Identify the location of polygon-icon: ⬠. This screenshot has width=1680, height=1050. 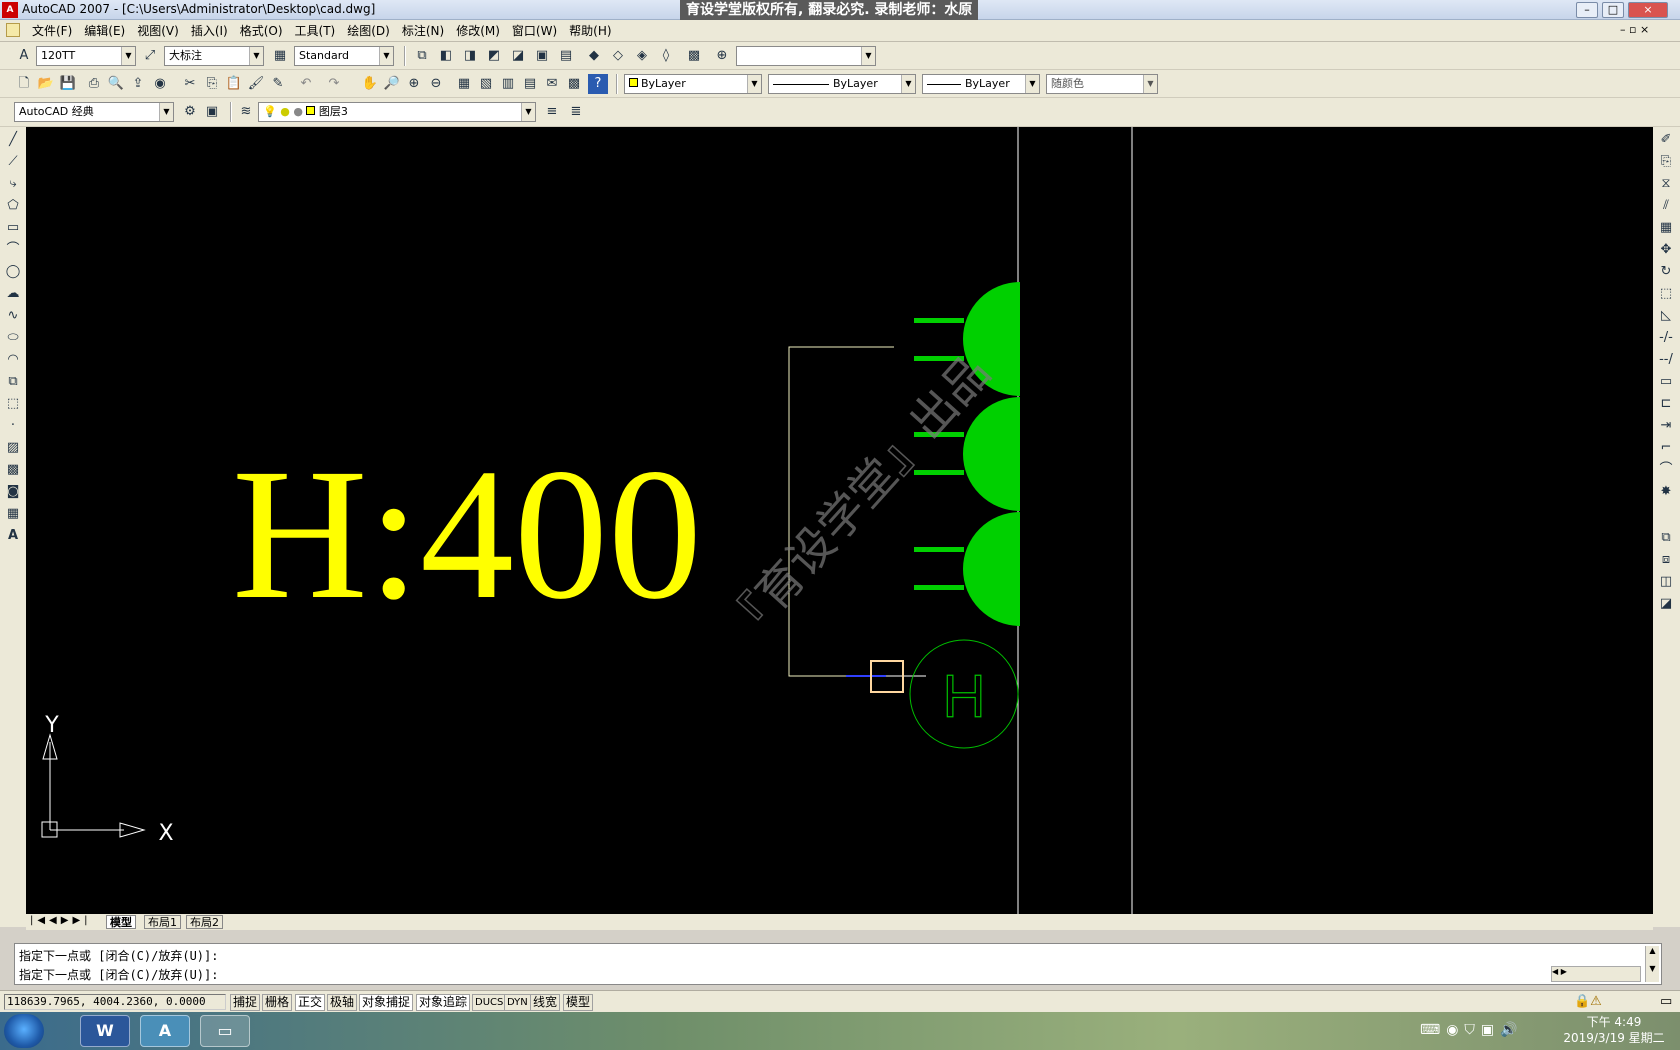
(13, 206).